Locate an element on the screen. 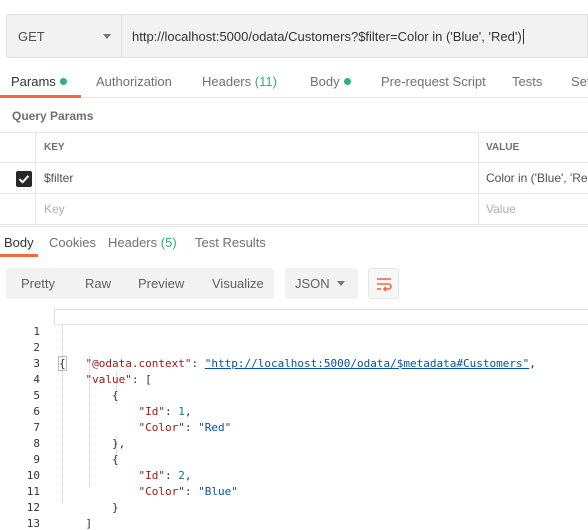 Image resolution: width=588 pixels, height=530 pixels. code-line: 9 "Id": 2, is located at coordinates (294, 459).